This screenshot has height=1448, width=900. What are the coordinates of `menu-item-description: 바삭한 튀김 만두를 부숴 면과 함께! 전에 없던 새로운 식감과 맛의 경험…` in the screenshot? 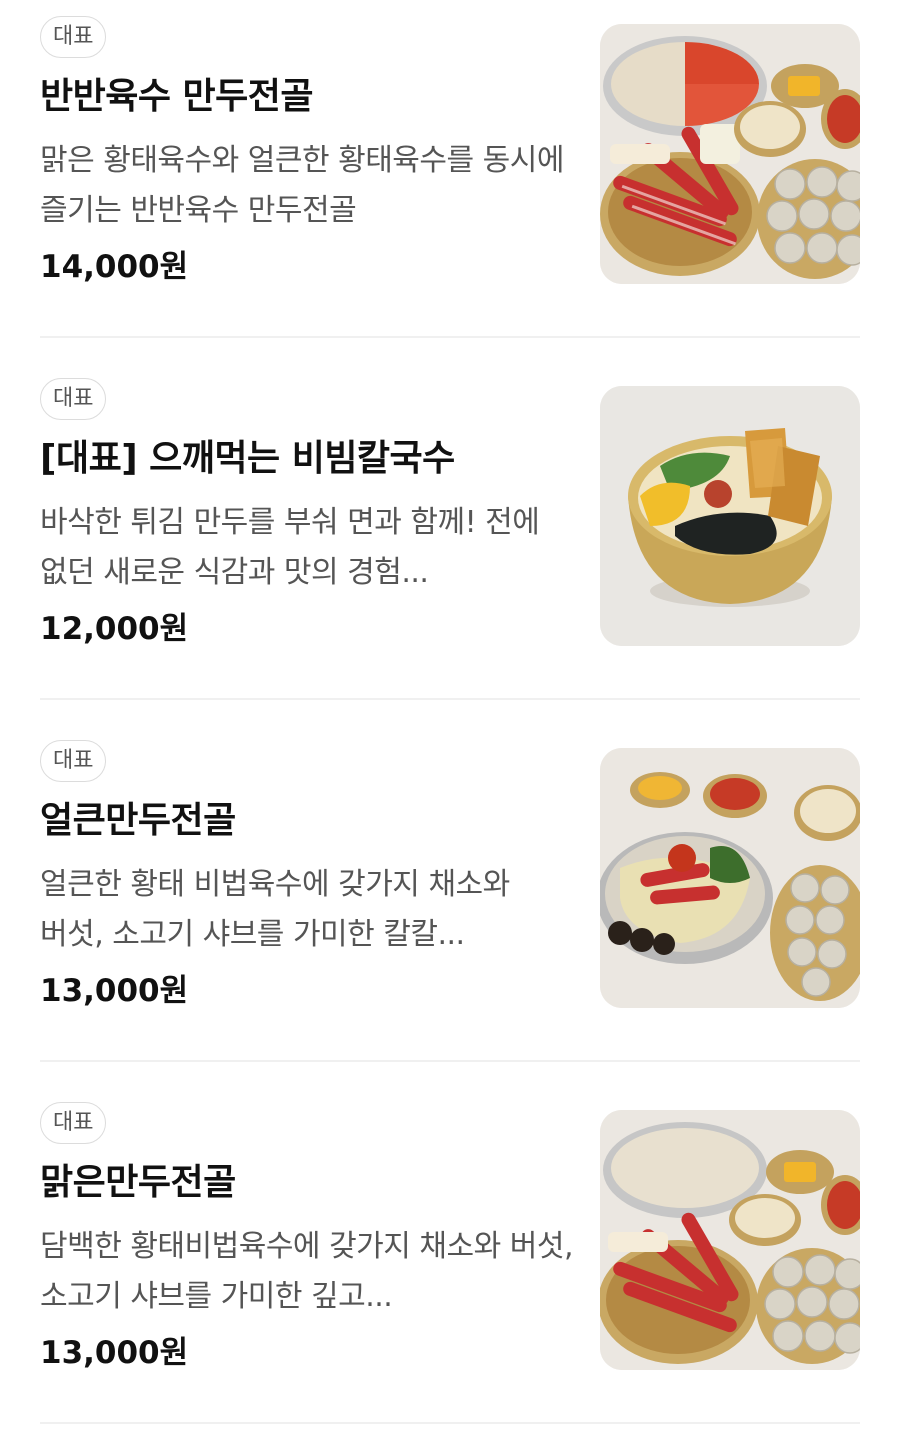 It's located at (290, 547).